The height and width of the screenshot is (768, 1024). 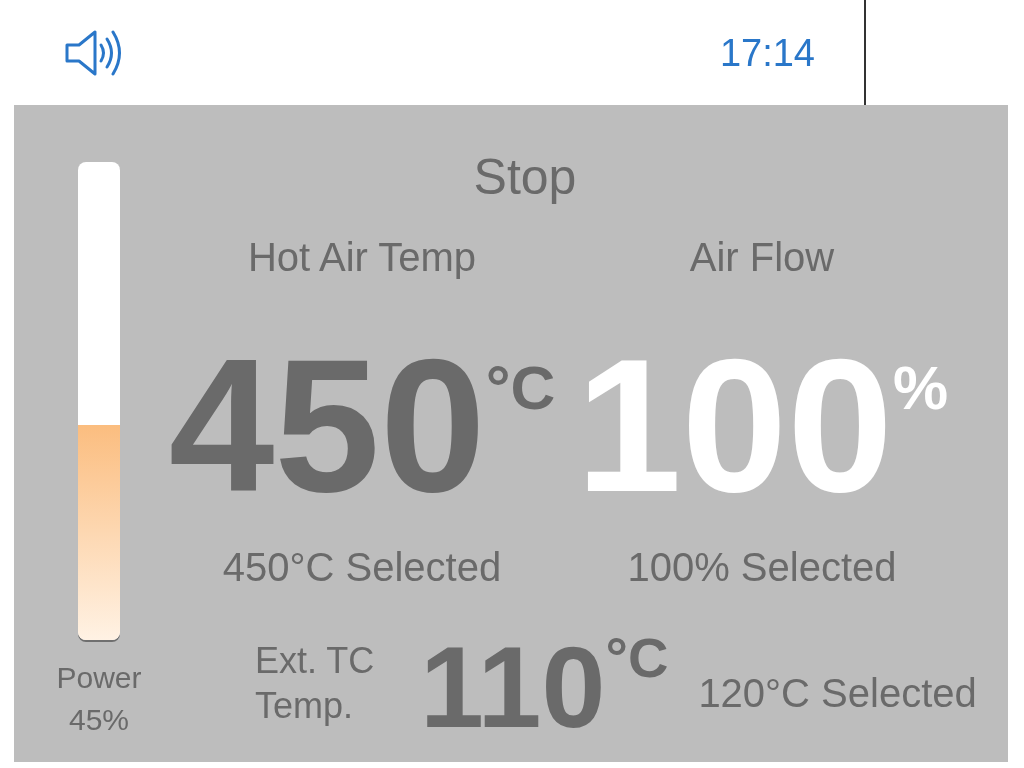 I want to click on readout-unit: %, so click(x=920, y=388).